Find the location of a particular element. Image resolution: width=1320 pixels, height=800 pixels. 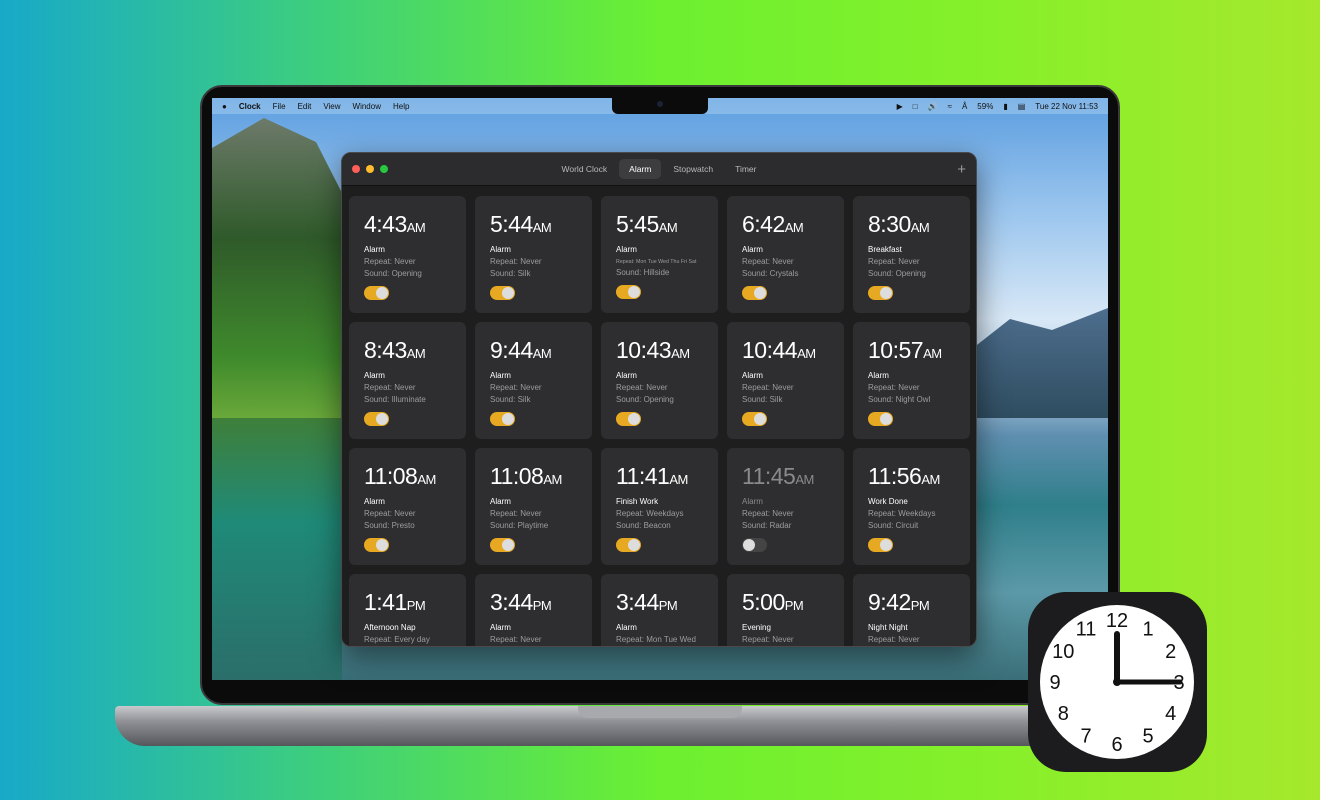

tab-timer: Timer is located at coordinates (745, 169).